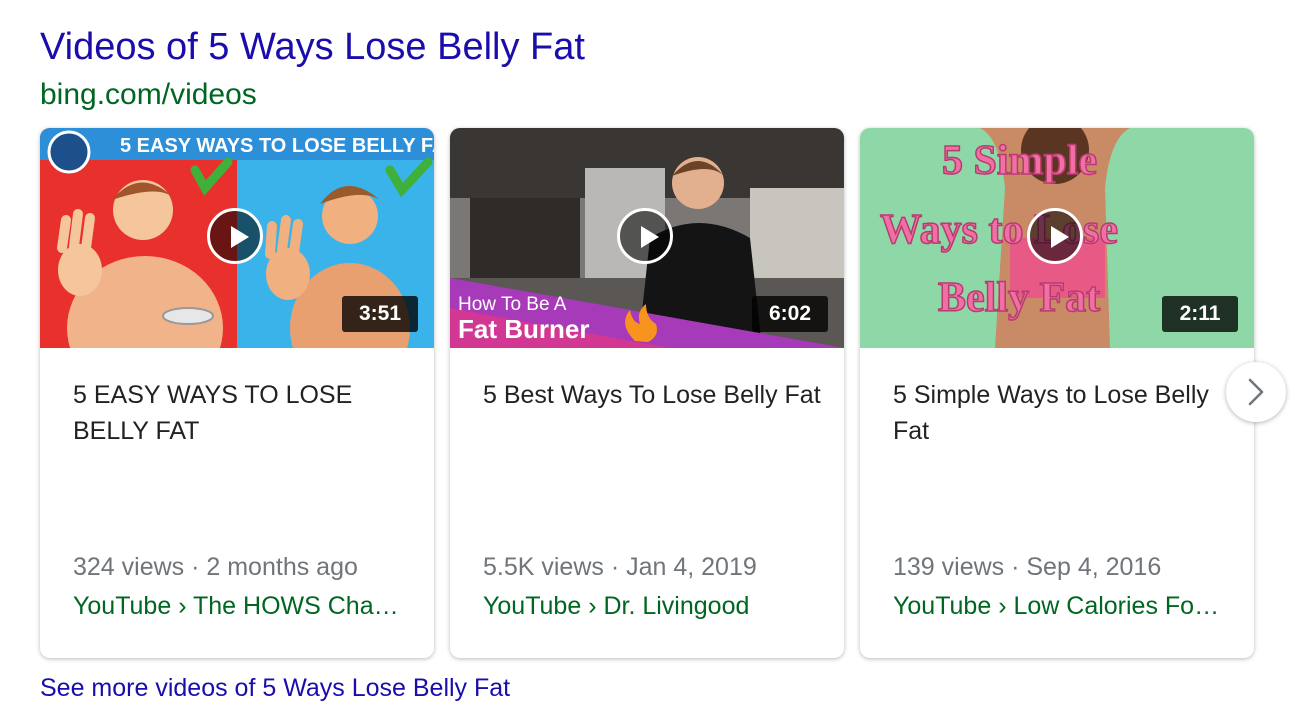 The height and width of the screenshot is (724, 1296). What do you see at coordinates (620, 567) in the screenshot?
I see `video-meta: 5.5K views · Jan 4, 2019` at bounding box center [620, 567].